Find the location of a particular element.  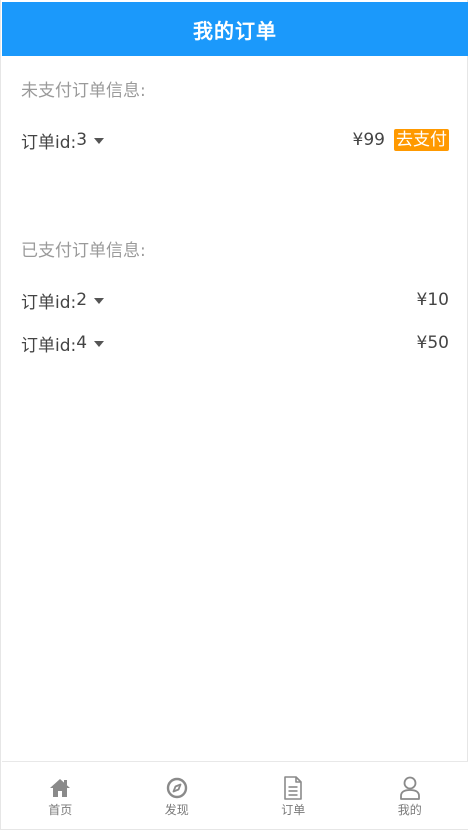

unpaid-section-title: 未支付订单信息: is located at coordinates (83, 91).